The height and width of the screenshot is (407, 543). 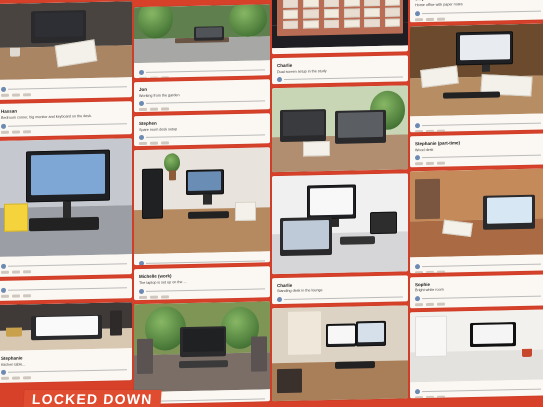 I want to click on post-card: Stephanie (part-time) Wood desk, so click(x=476, y=150).